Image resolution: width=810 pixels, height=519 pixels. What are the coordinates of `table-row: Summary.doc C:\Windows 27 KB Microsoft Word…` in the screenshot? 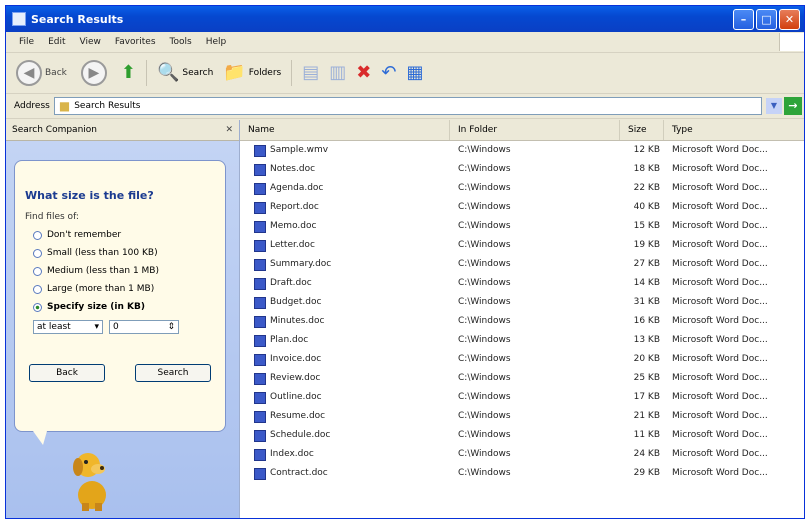 It's located at (522, 264).